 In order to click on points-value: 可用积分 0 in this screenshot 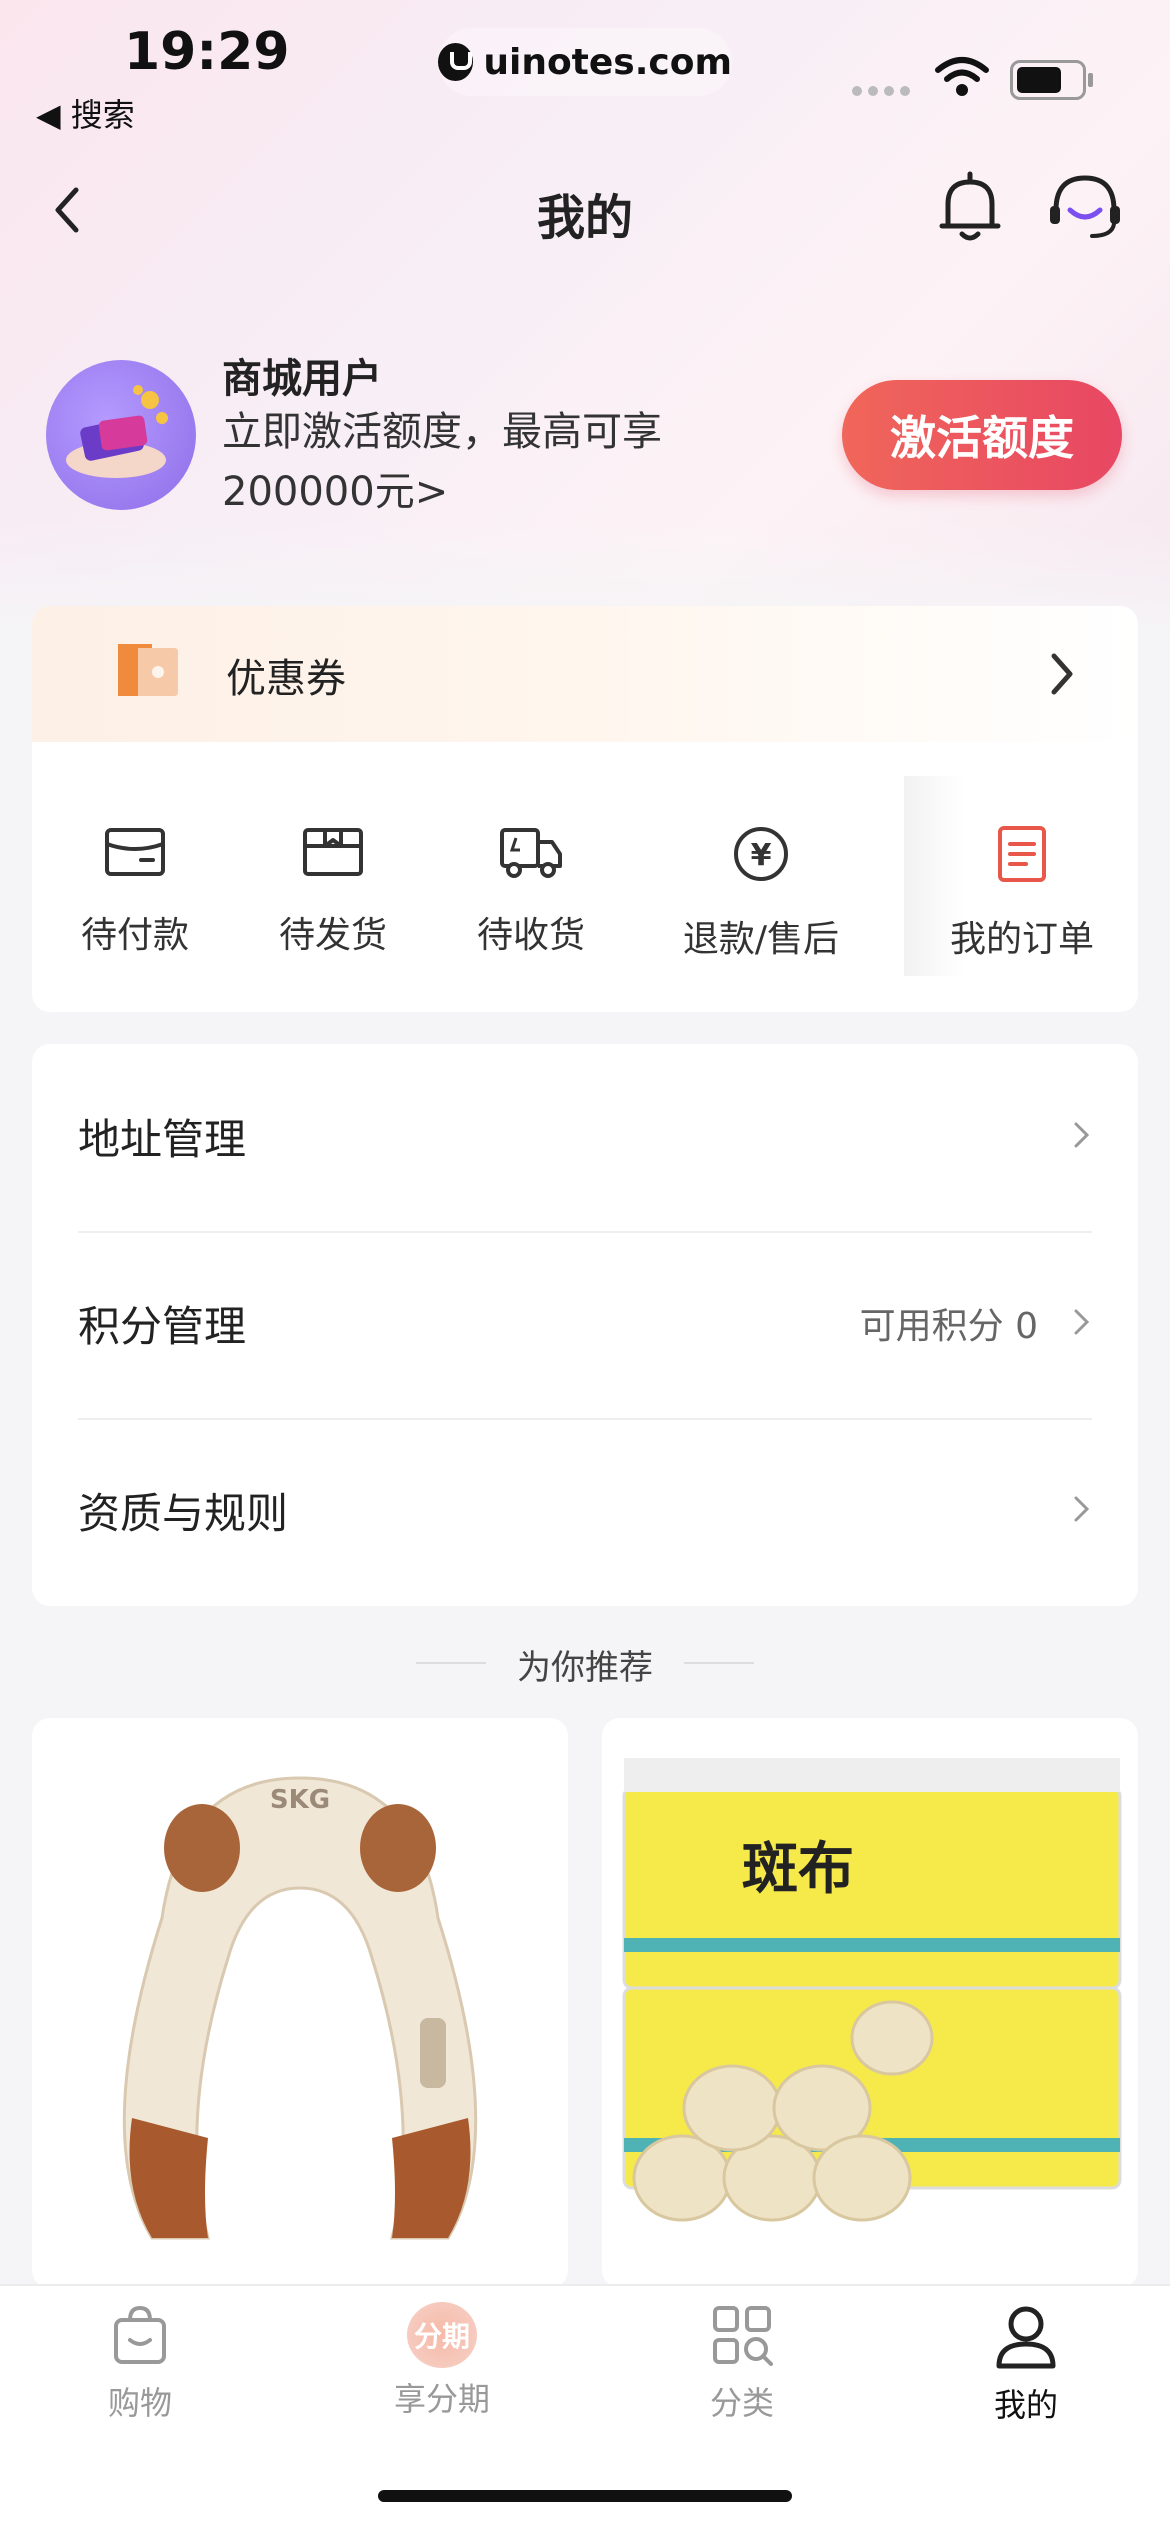, I will do `click(948, 1326)`.